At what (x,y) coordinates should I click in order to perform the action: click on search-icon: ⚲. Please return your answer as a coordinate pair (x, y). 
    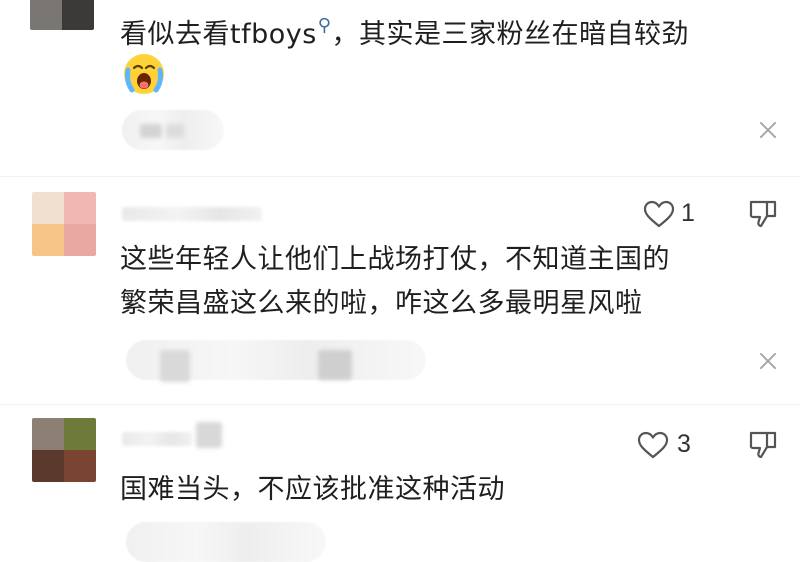
    Looking at the image, I should click on (325, 25).